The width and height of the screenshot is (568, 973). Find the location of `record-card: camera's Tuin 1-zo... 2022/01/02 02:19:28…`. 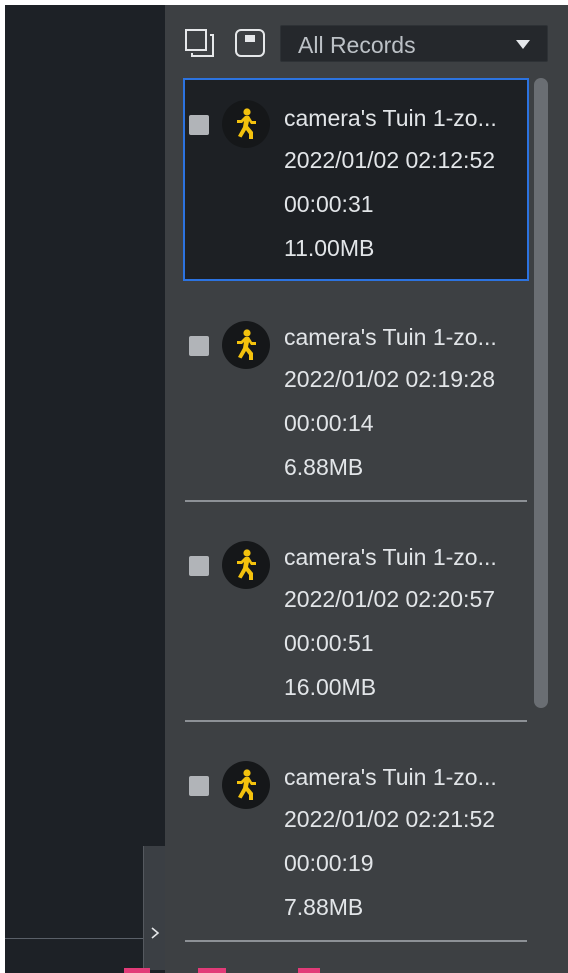

record-card: camera's Tuin 1-zo... 2022/01/02 02:19:28… is located at coordinates (356, 400).